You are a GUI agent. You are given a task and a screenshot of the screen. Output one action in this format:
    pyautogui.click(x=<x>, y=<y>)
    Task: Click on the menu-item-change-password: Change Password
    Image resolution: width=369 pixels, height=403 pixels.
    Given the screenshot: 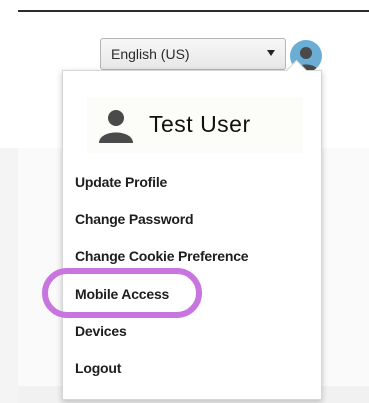 What is the action you would take?
    pyautogui.click(x=134, y=219)
    